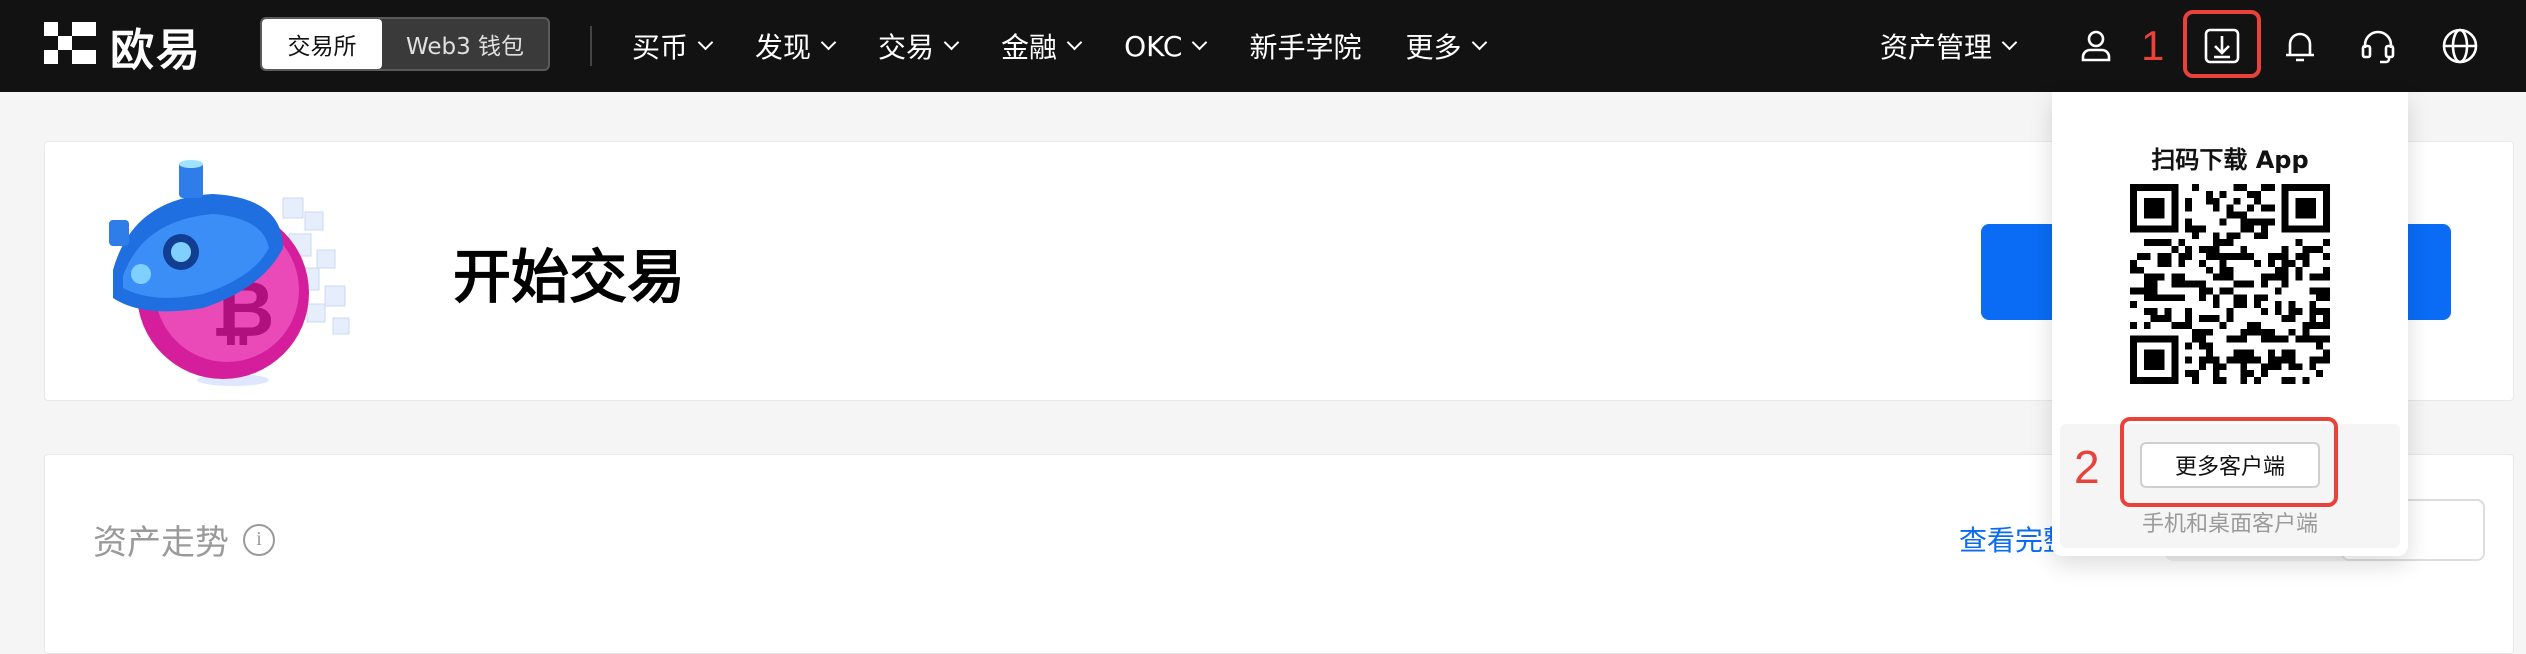 The image size is (2526, 654). I want to click on annotation-number-1: 1, so click(2153, 45).